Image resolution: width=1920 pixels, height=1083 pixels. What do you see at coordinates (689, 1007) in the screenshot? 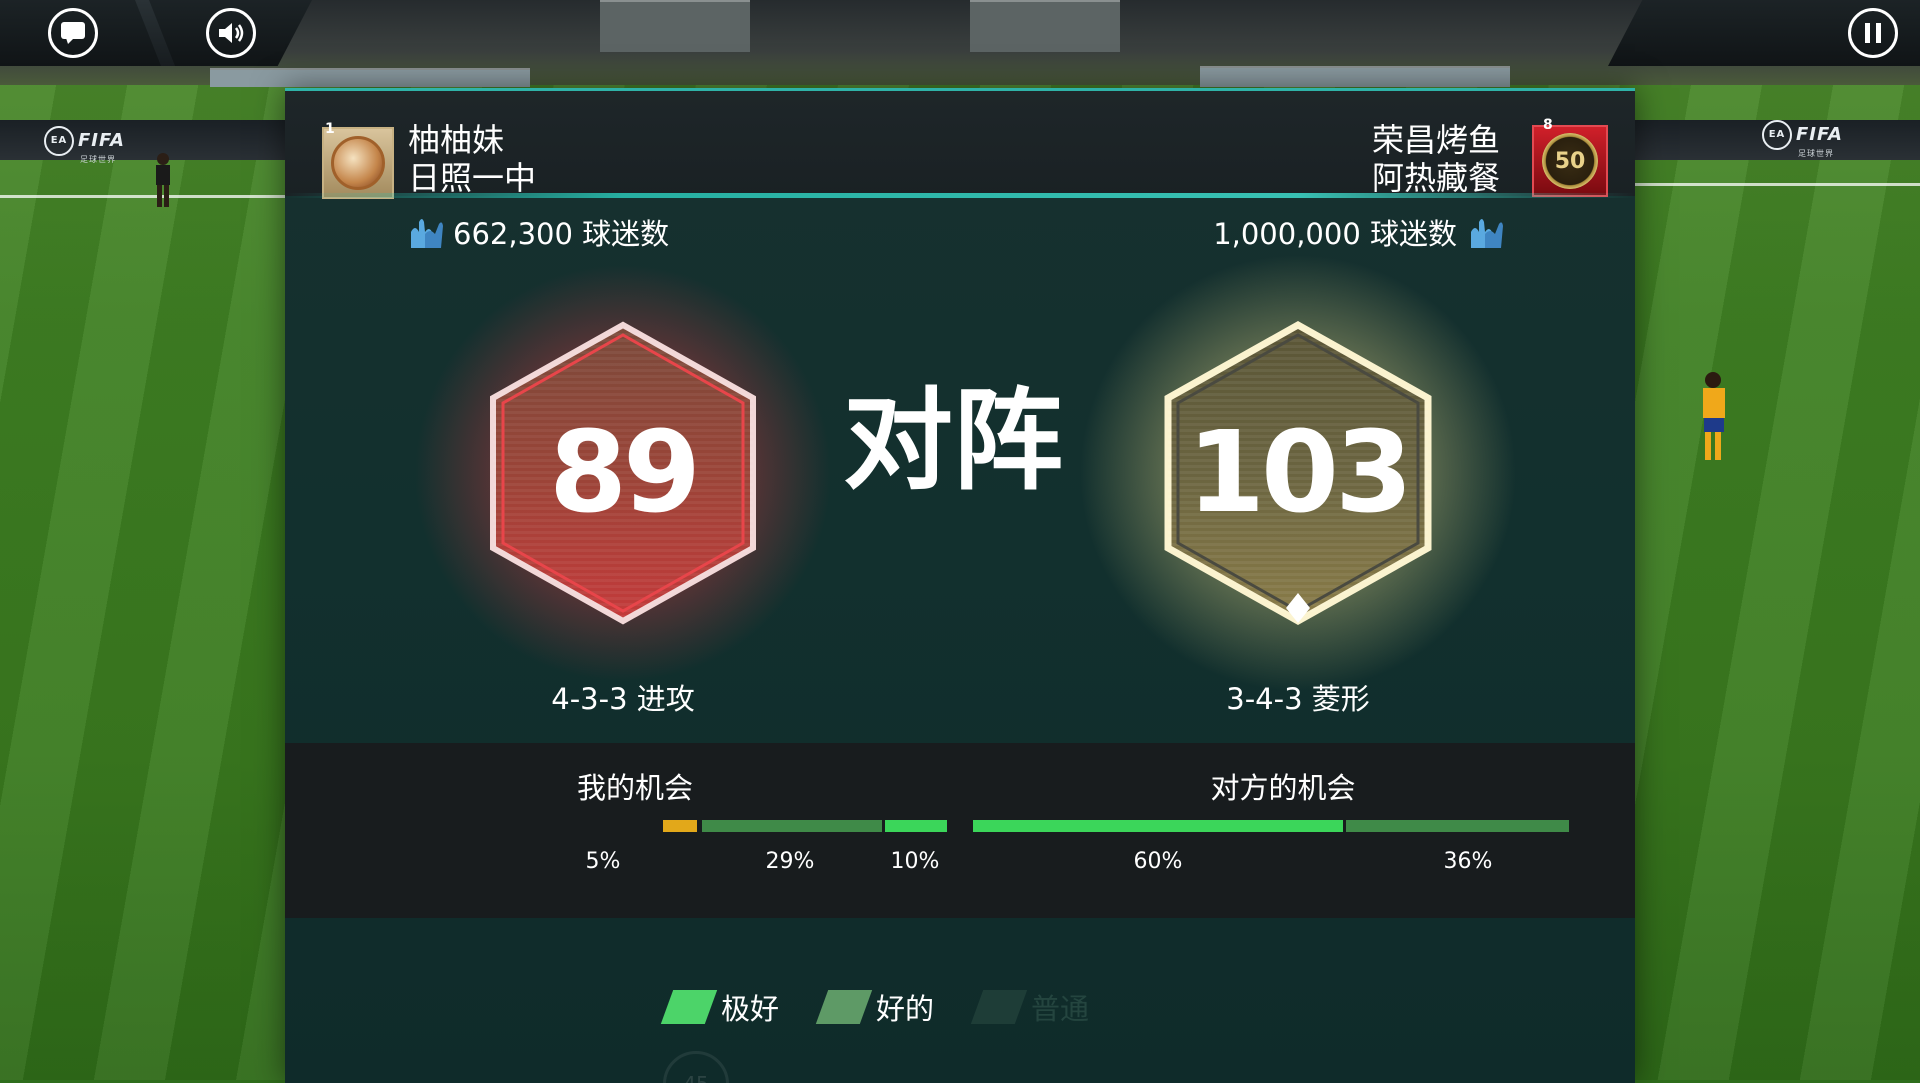
I see `legend-swatch-excellent` at bounding box center [689, 1007].